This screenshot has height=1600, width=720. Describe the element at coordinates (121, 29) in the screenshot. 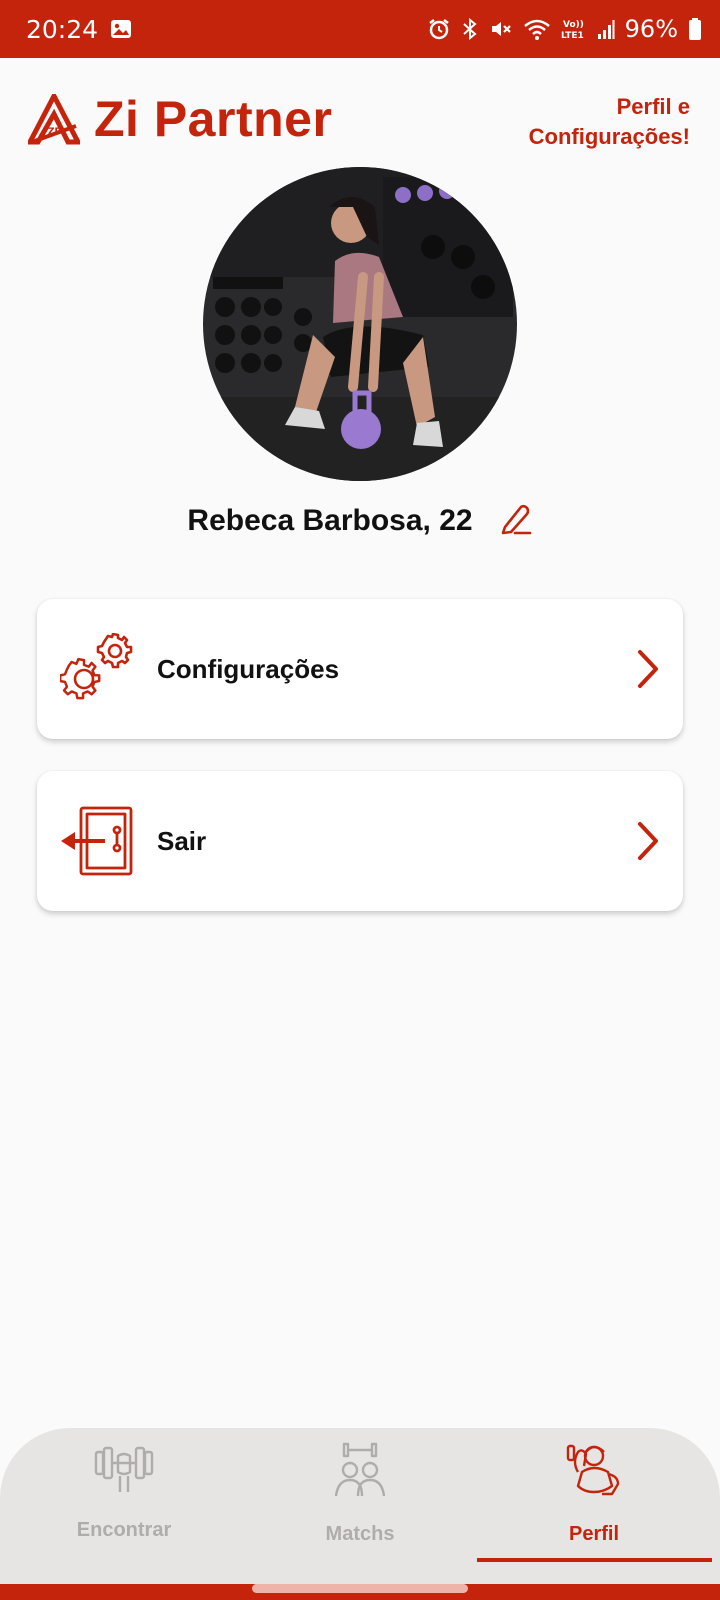

I see `image-icon` at that location.